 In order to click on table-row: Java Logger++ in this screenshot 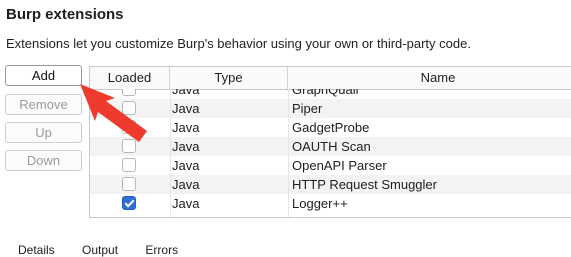, I will do `click(330, 203)`.